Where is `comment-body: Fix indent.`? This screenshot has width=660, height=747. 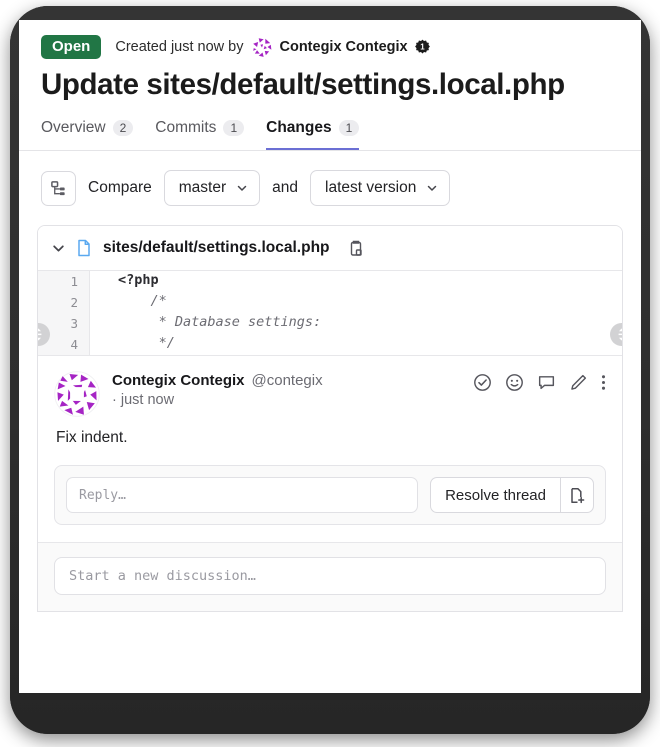 comment-body: Fix indent. is located at coordinates (92, 437).